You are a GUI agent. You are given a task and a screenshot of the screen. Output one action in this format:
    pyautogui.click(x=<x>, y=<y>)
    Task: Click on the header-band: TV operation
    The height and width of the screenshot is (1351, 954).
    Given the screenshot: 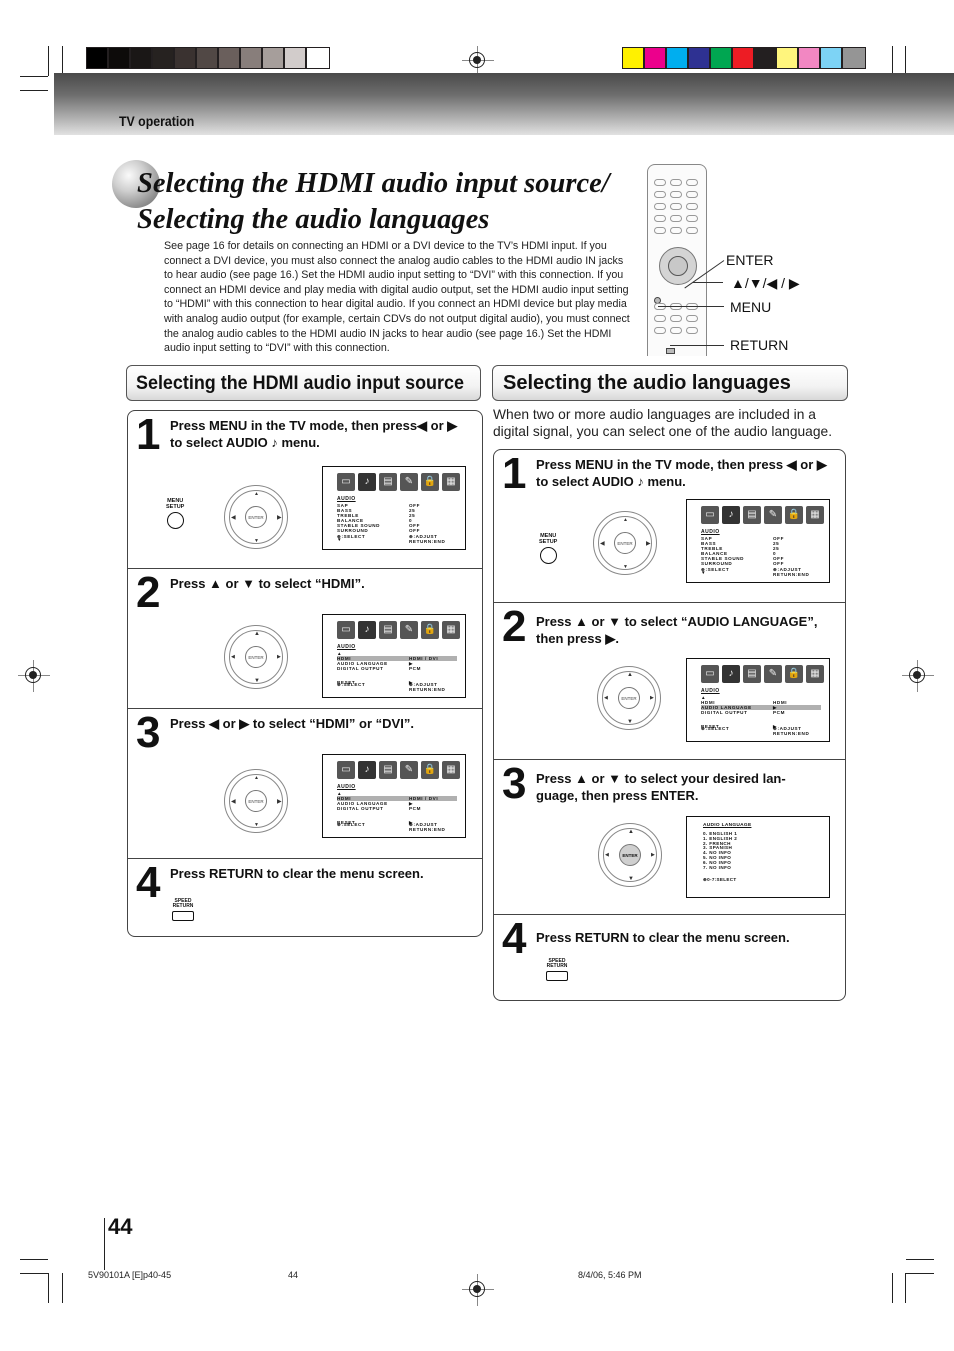 What is the action you would take?
    pyautogui.click(x=504, y=104)
    